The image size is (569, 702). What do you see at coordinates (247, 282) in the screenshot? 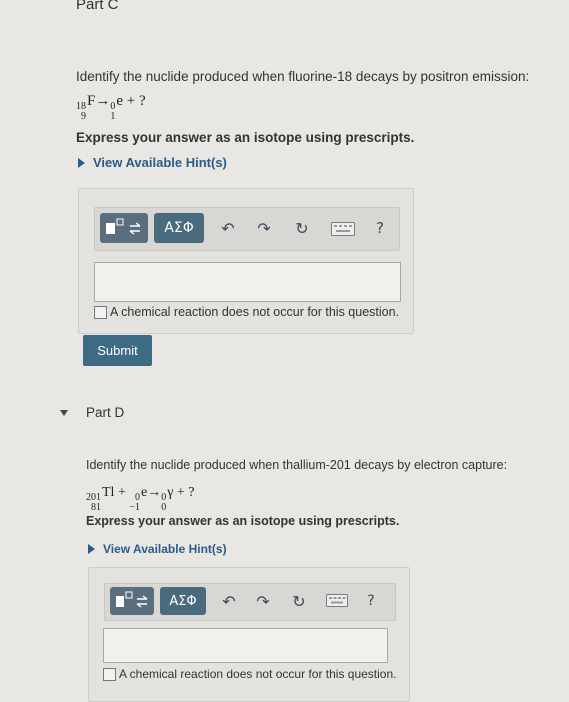
I see `part-c-answer-input` at bounding box center [247, 282].